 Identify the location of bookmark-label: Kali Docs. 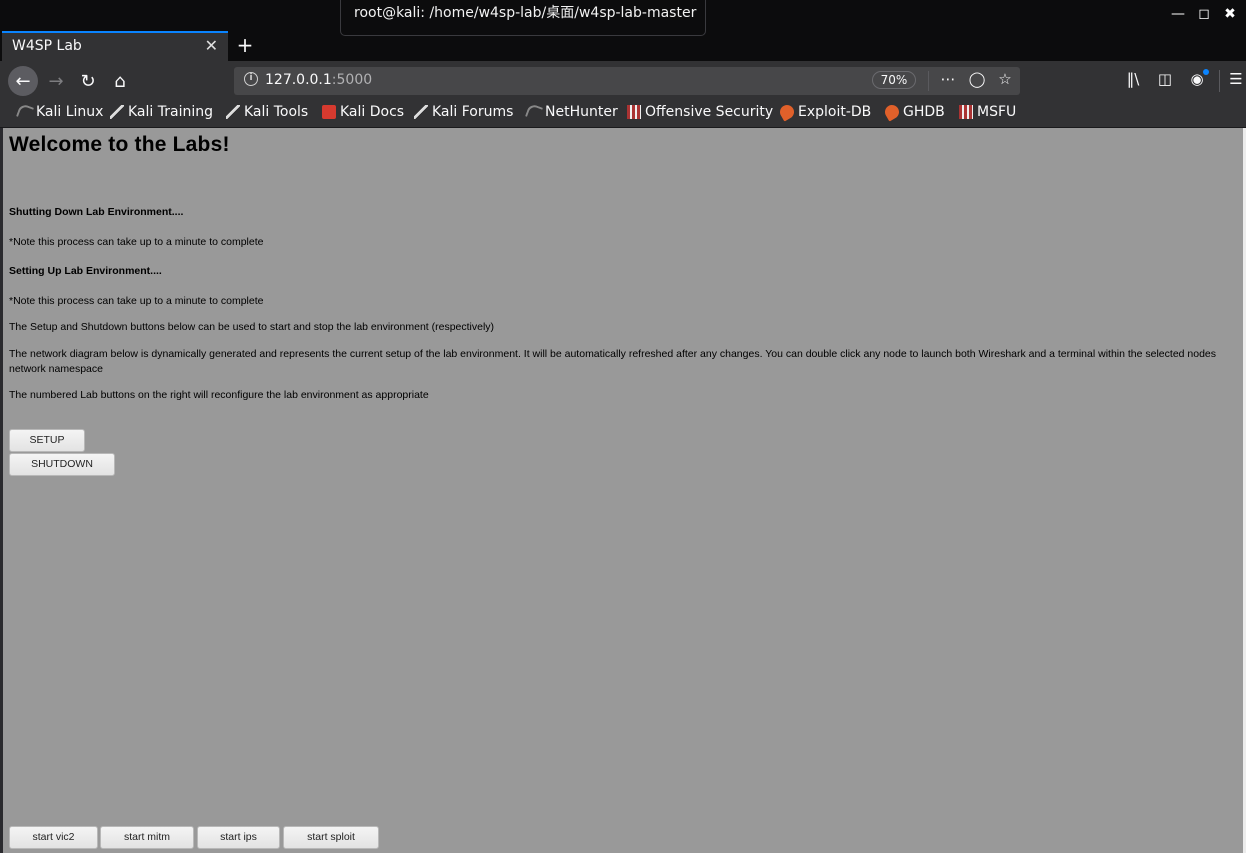
(372, 112).